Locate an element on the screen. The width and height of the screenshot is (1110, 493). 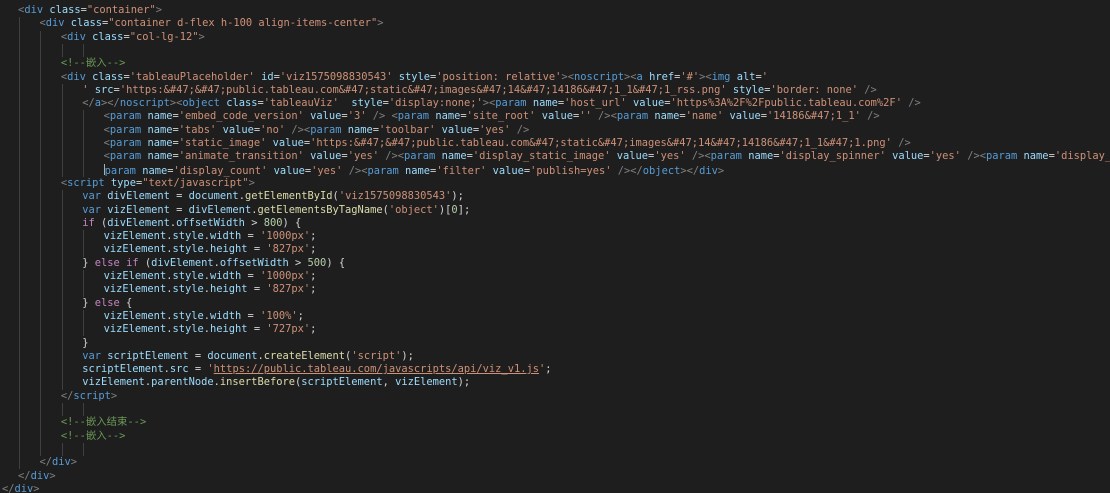
code-token: document is located at coordinates (213, 196).